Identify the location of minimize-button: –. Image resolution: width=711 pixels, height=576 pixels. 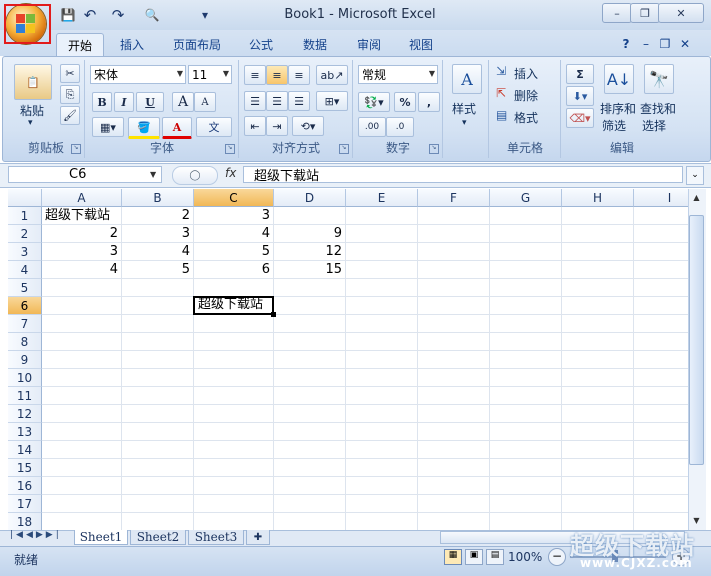
(617, 13).